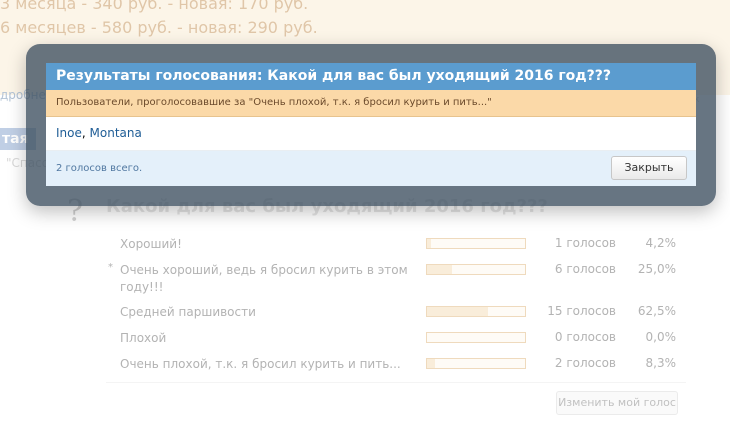 The width and height of the screenshot is (730, 434). Describe the element at coordinates (371, 168) in the screenshot. I see `modal-footer: 2 голосов всего. Закрыть` at that location.